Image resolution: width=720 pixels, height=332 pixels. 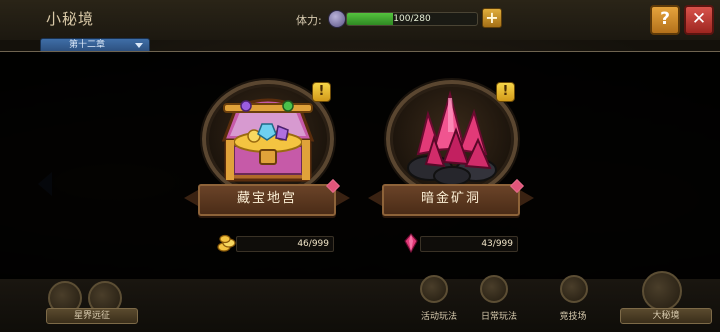 What do you see at coordinates (573, 317) in the screenshot?
I see `arena-button: 竞技场` at bounding box center [573, 317].